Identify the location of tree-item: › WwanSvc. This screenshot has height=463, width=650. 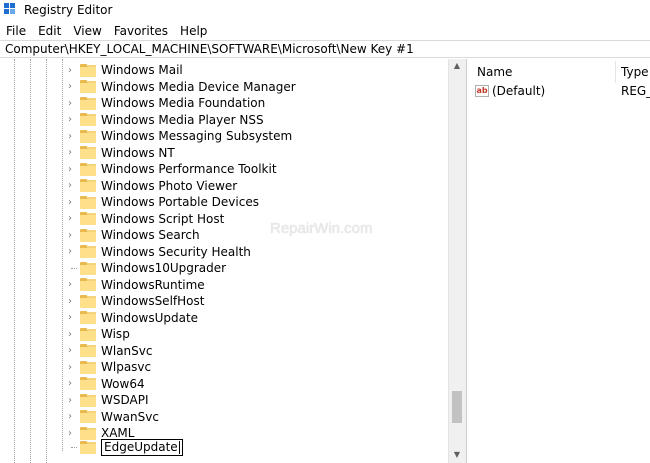
(111, 417).